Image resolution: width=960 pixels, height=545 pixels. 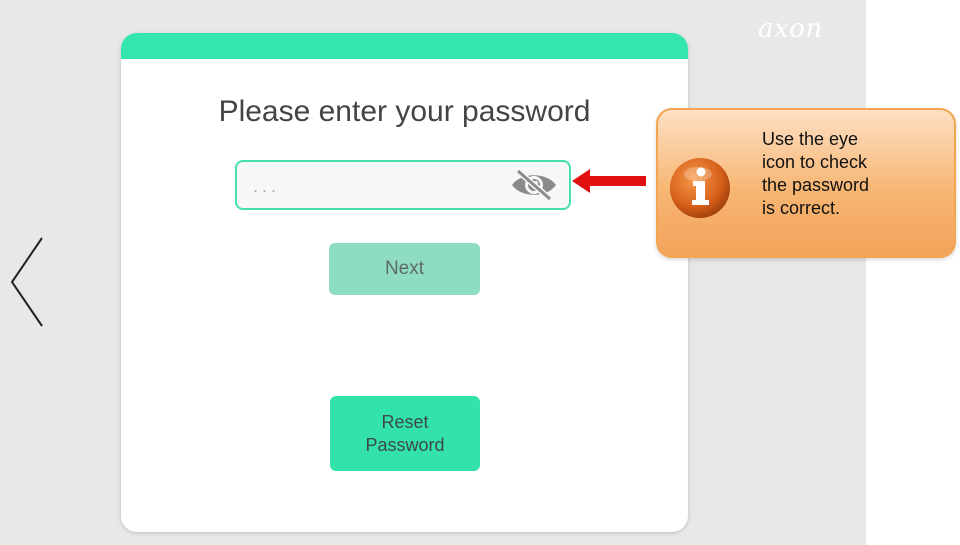 I want to click on arrow-left-icon, so click(x=609, y=181).